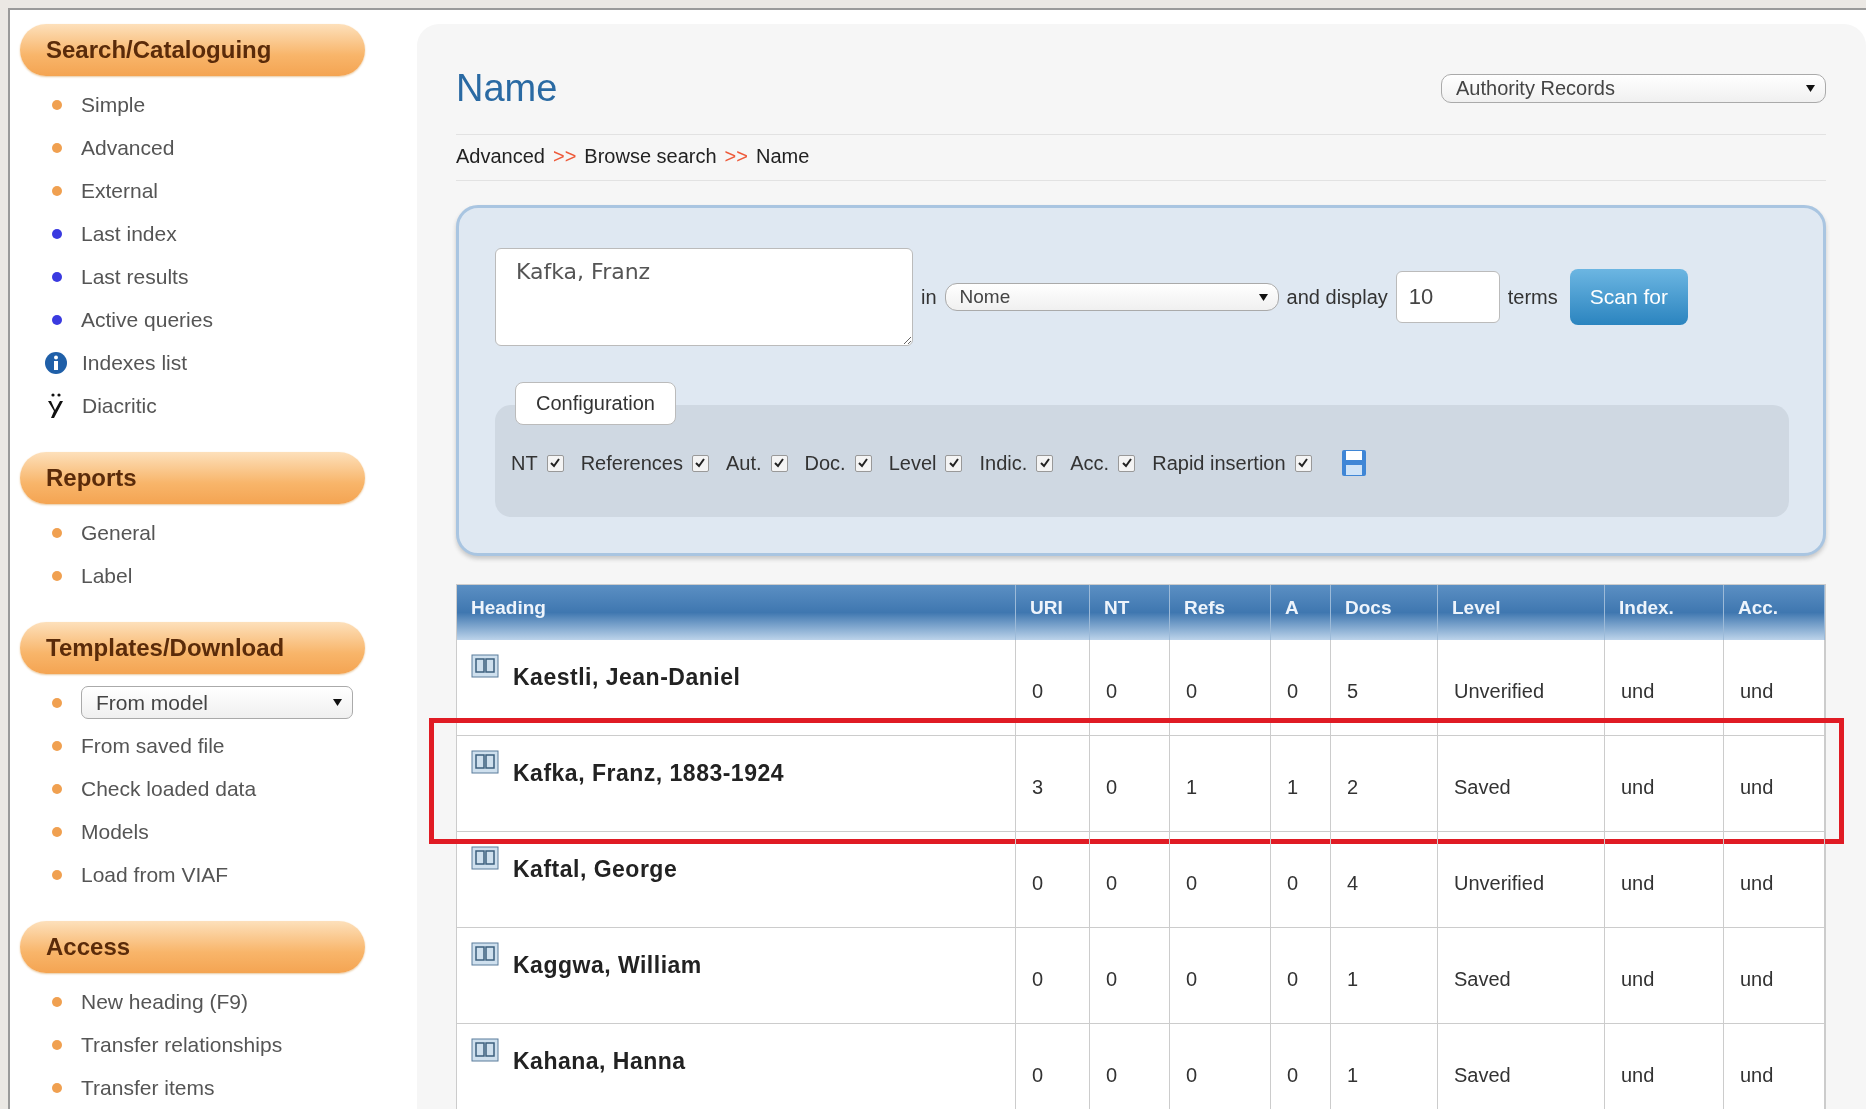 Image resolution: width=1866 pixels, height=1109 pixels. What do you see at coordinates (929, 297) in the screenshot?
I see `in-label: in` at bounding box center [929, 297].